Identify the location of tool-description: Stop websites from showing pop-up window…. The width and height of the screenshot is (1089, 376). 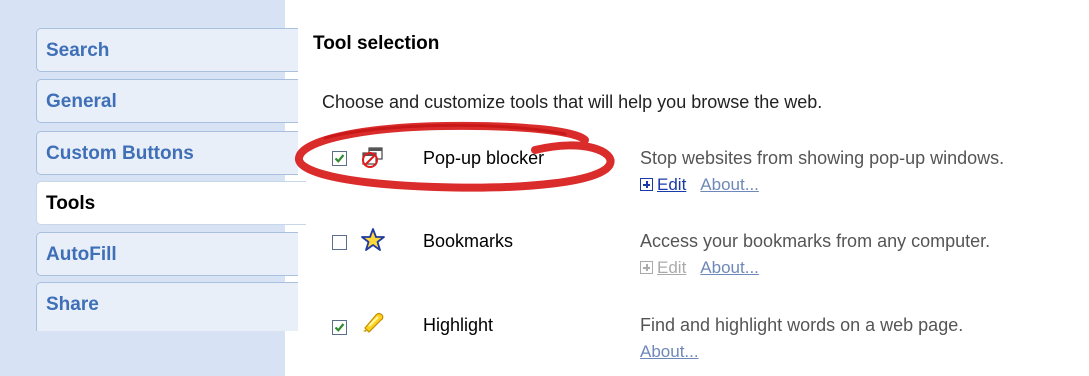
(822, 158).